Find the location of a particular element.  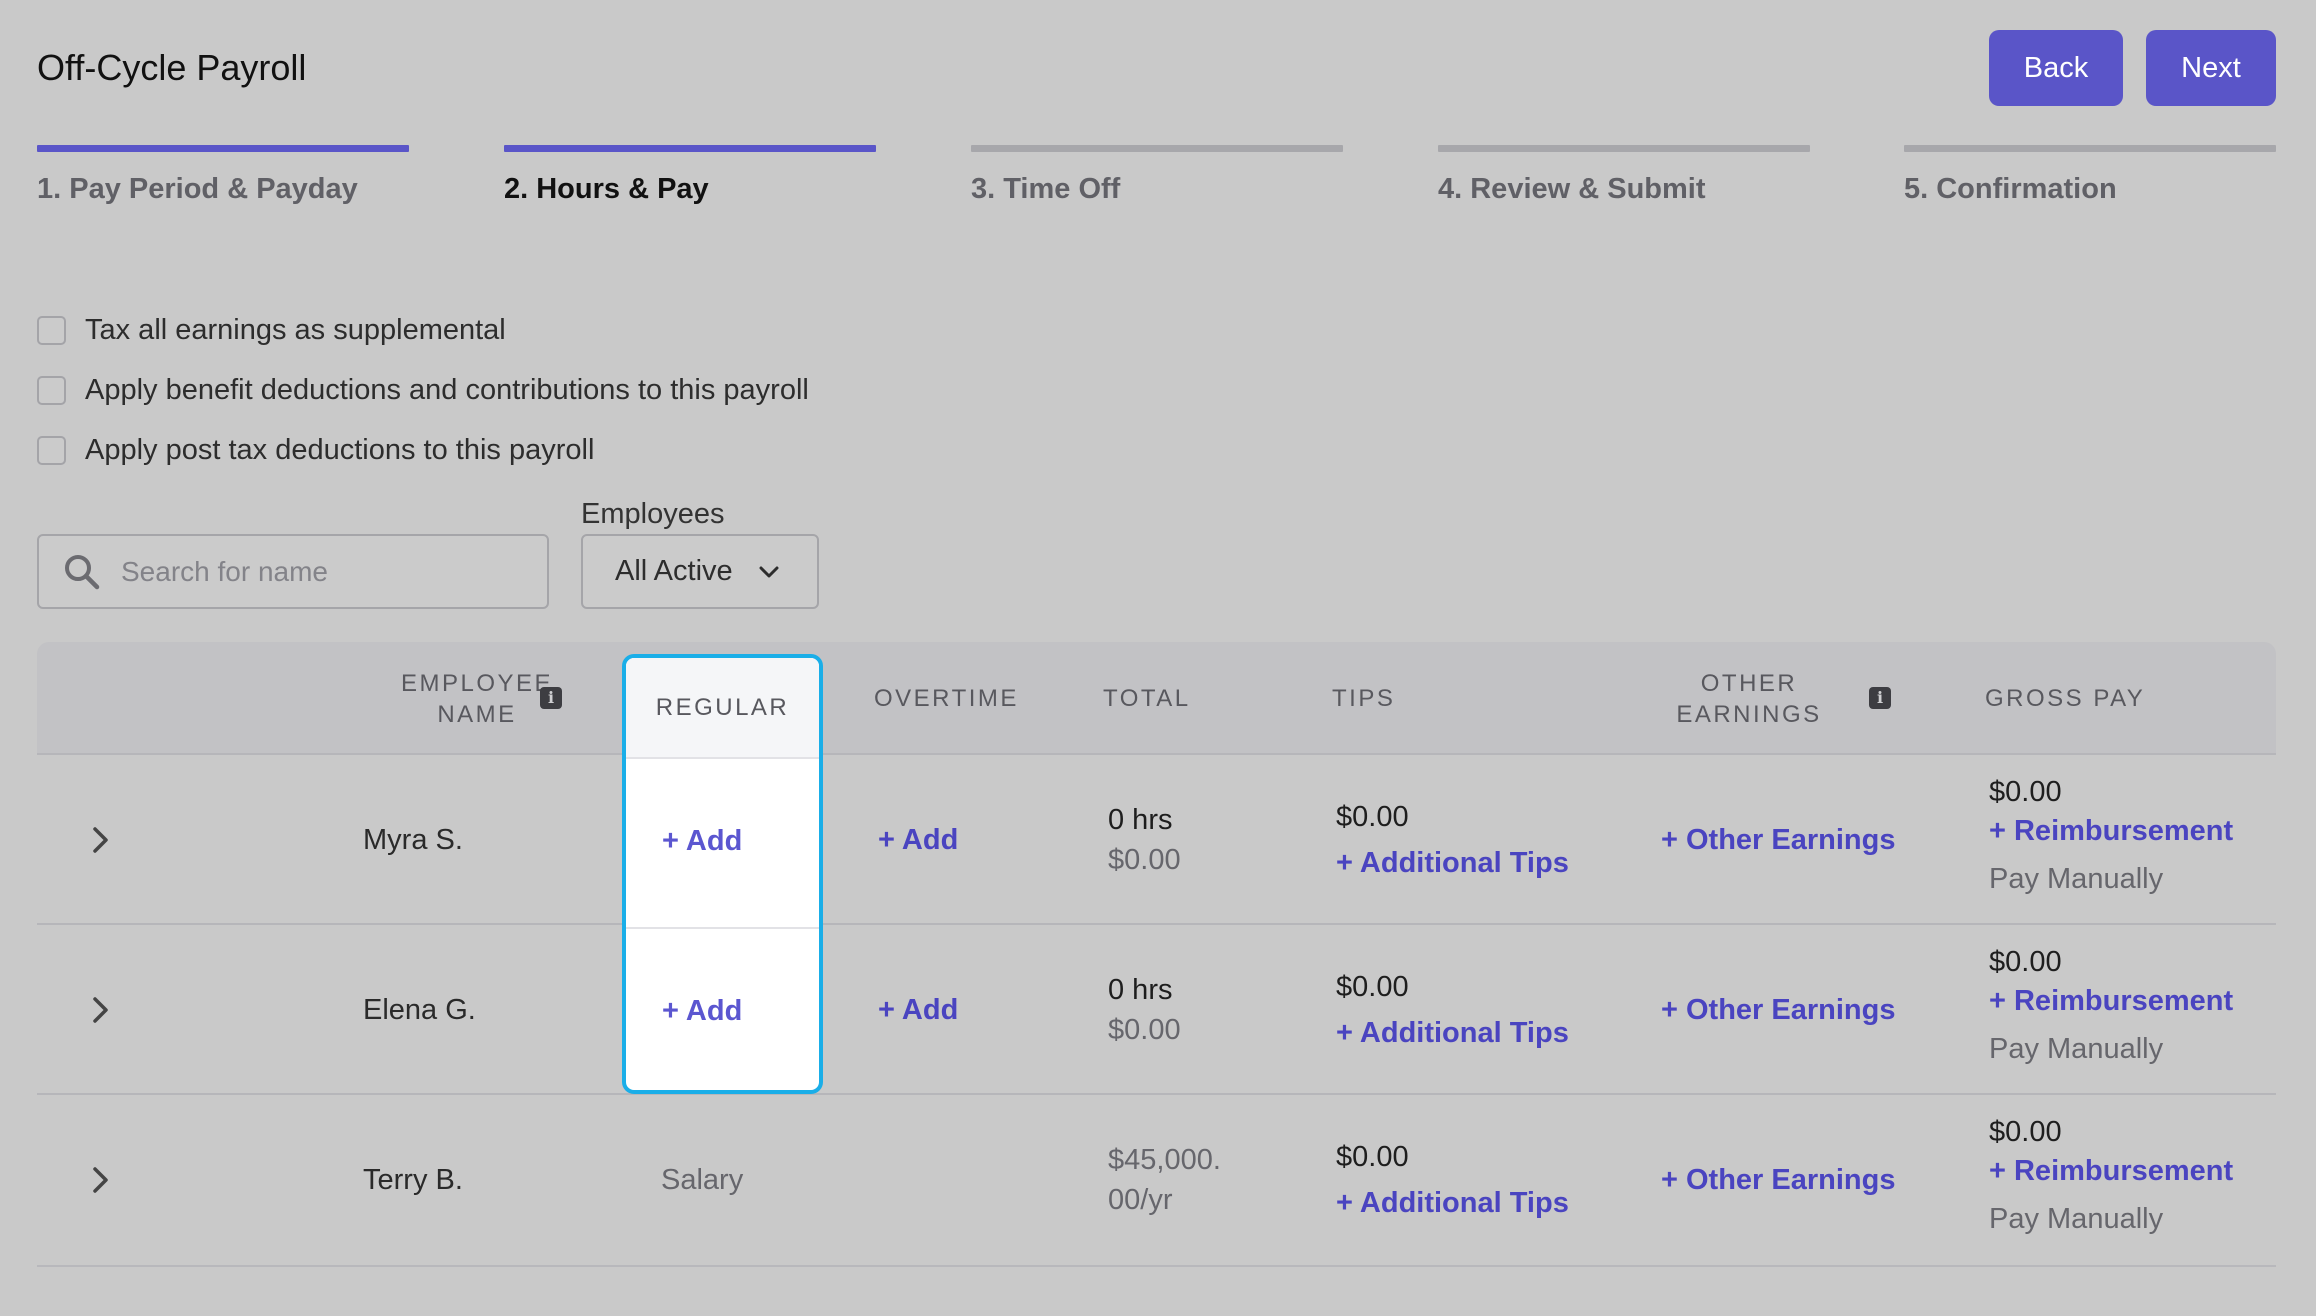

step-review-submit: 4. Review & Submit is located at coordinates (1624, 176).